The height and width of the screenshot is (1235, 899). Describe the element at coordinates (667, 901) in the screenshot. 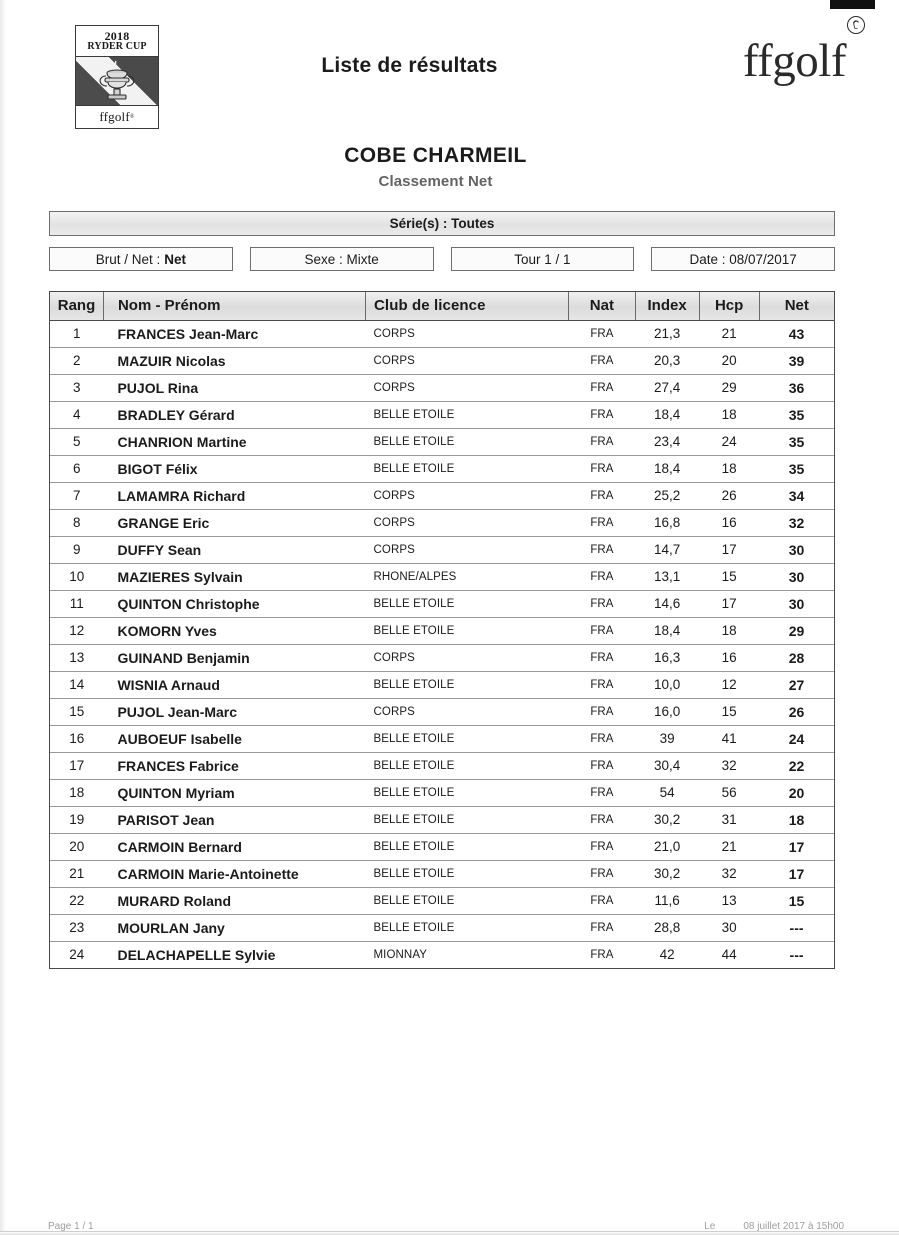

I see `cell-index: 11,6` at that location.